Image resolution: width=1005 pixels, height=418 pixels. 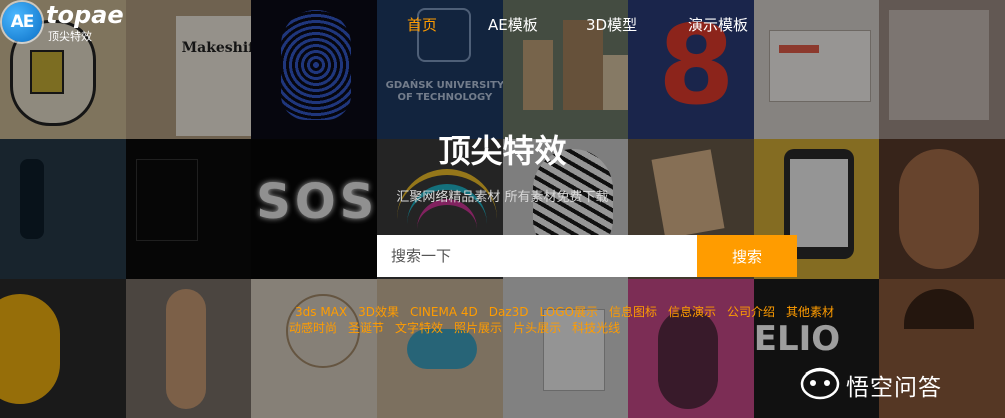 What do you see at coordinates (537, 328) in the screenshot?
I see `tag-link: 片头展示` at bounding box center [537, 328].